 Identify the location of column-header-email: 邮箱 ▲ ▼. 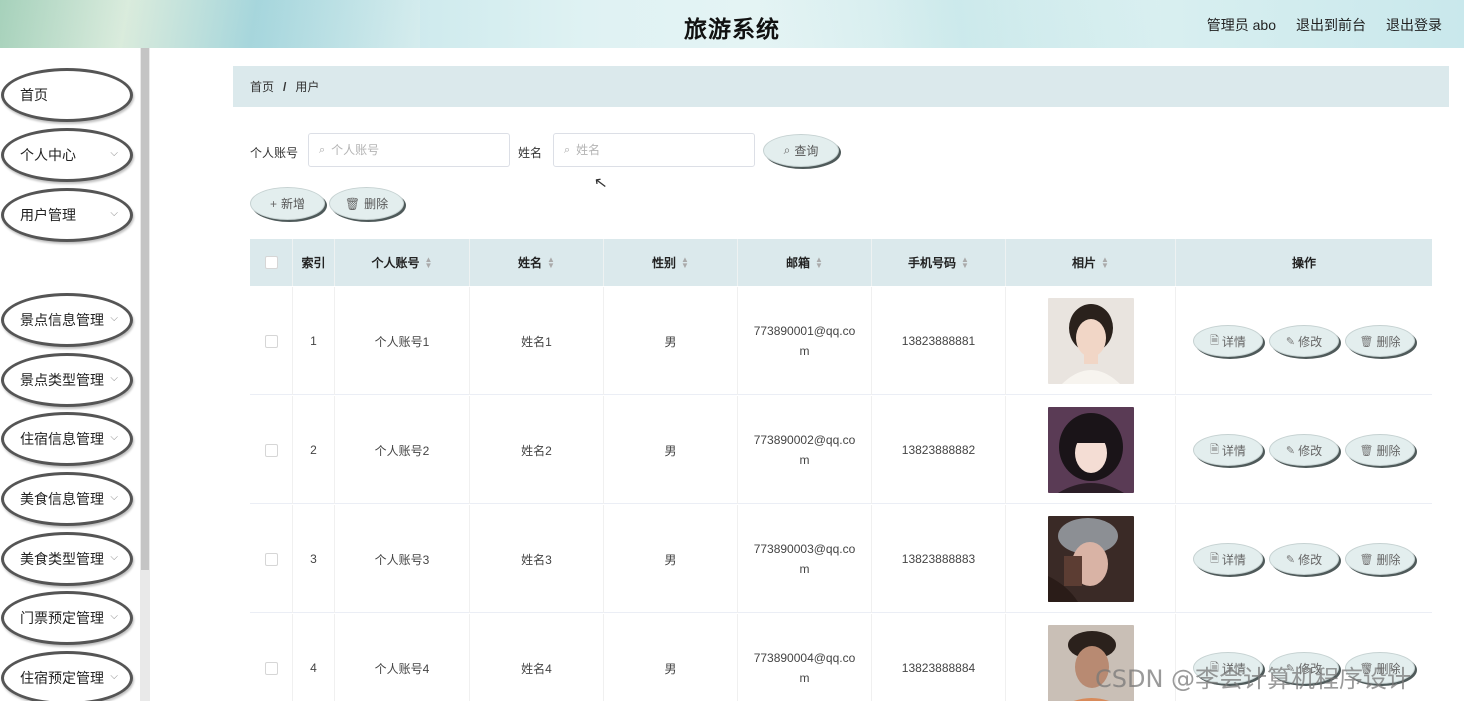
(805, 262).